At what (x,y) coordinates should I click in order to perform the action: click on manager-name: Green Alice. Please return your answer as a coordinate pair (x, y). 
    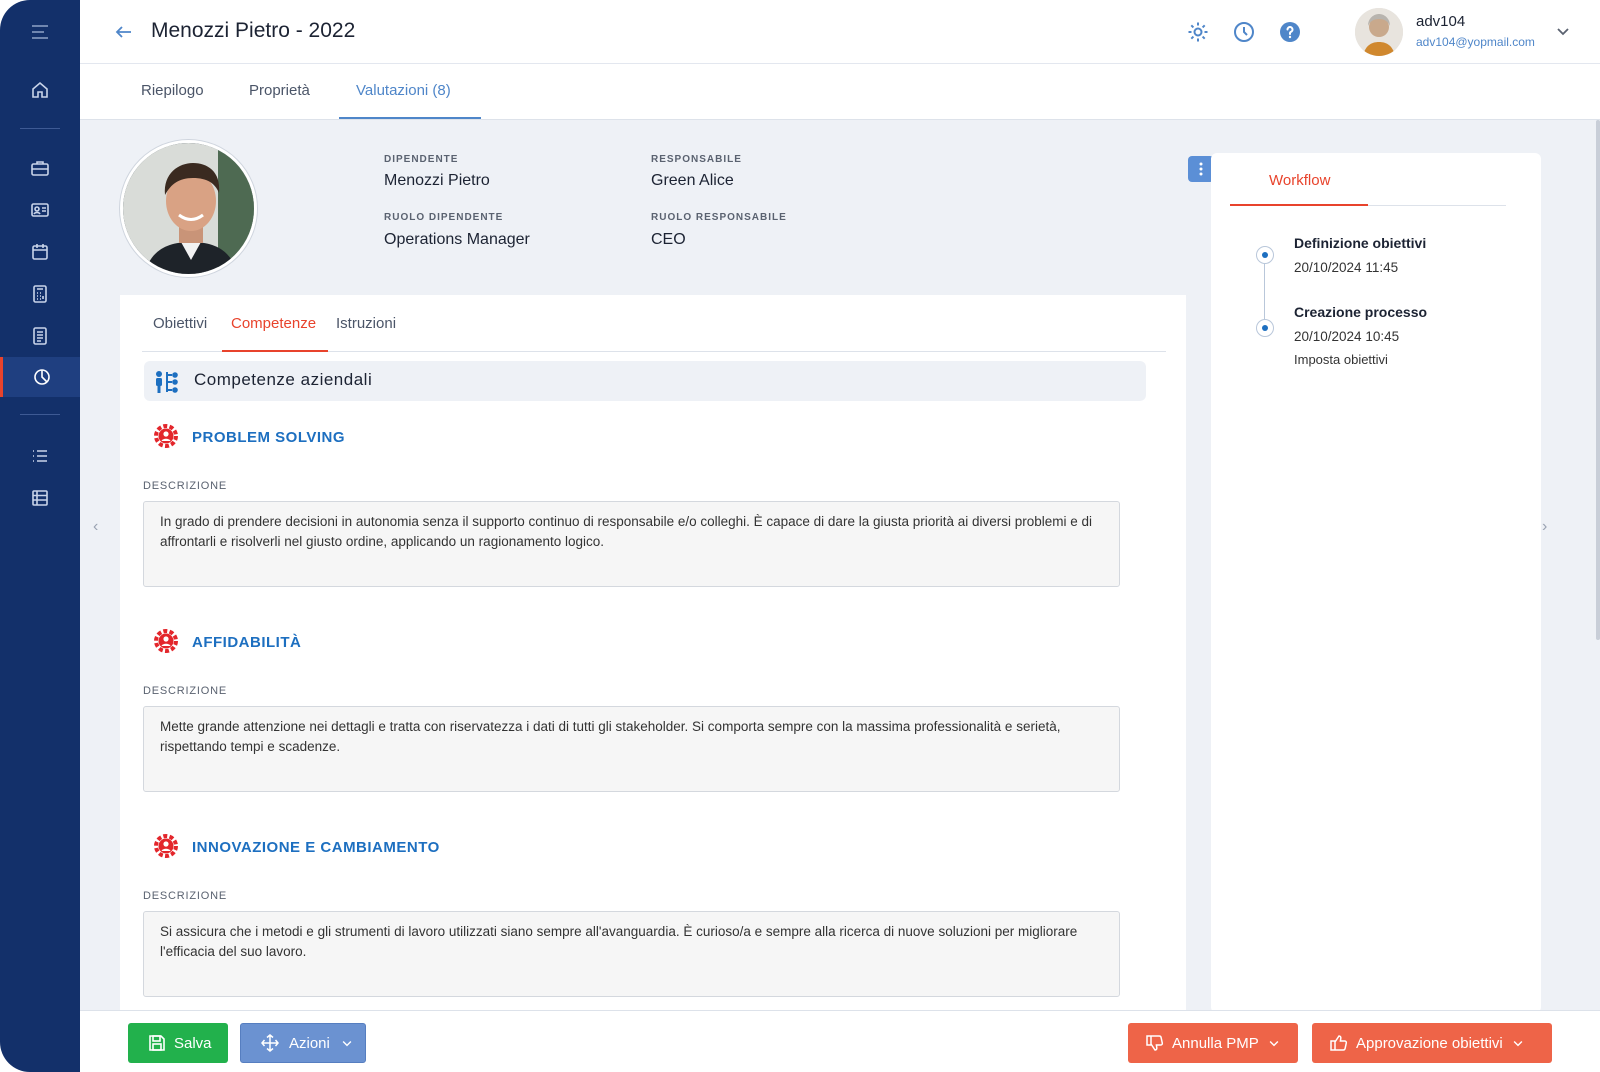
    Looking at the image, I should click on (692, 180).